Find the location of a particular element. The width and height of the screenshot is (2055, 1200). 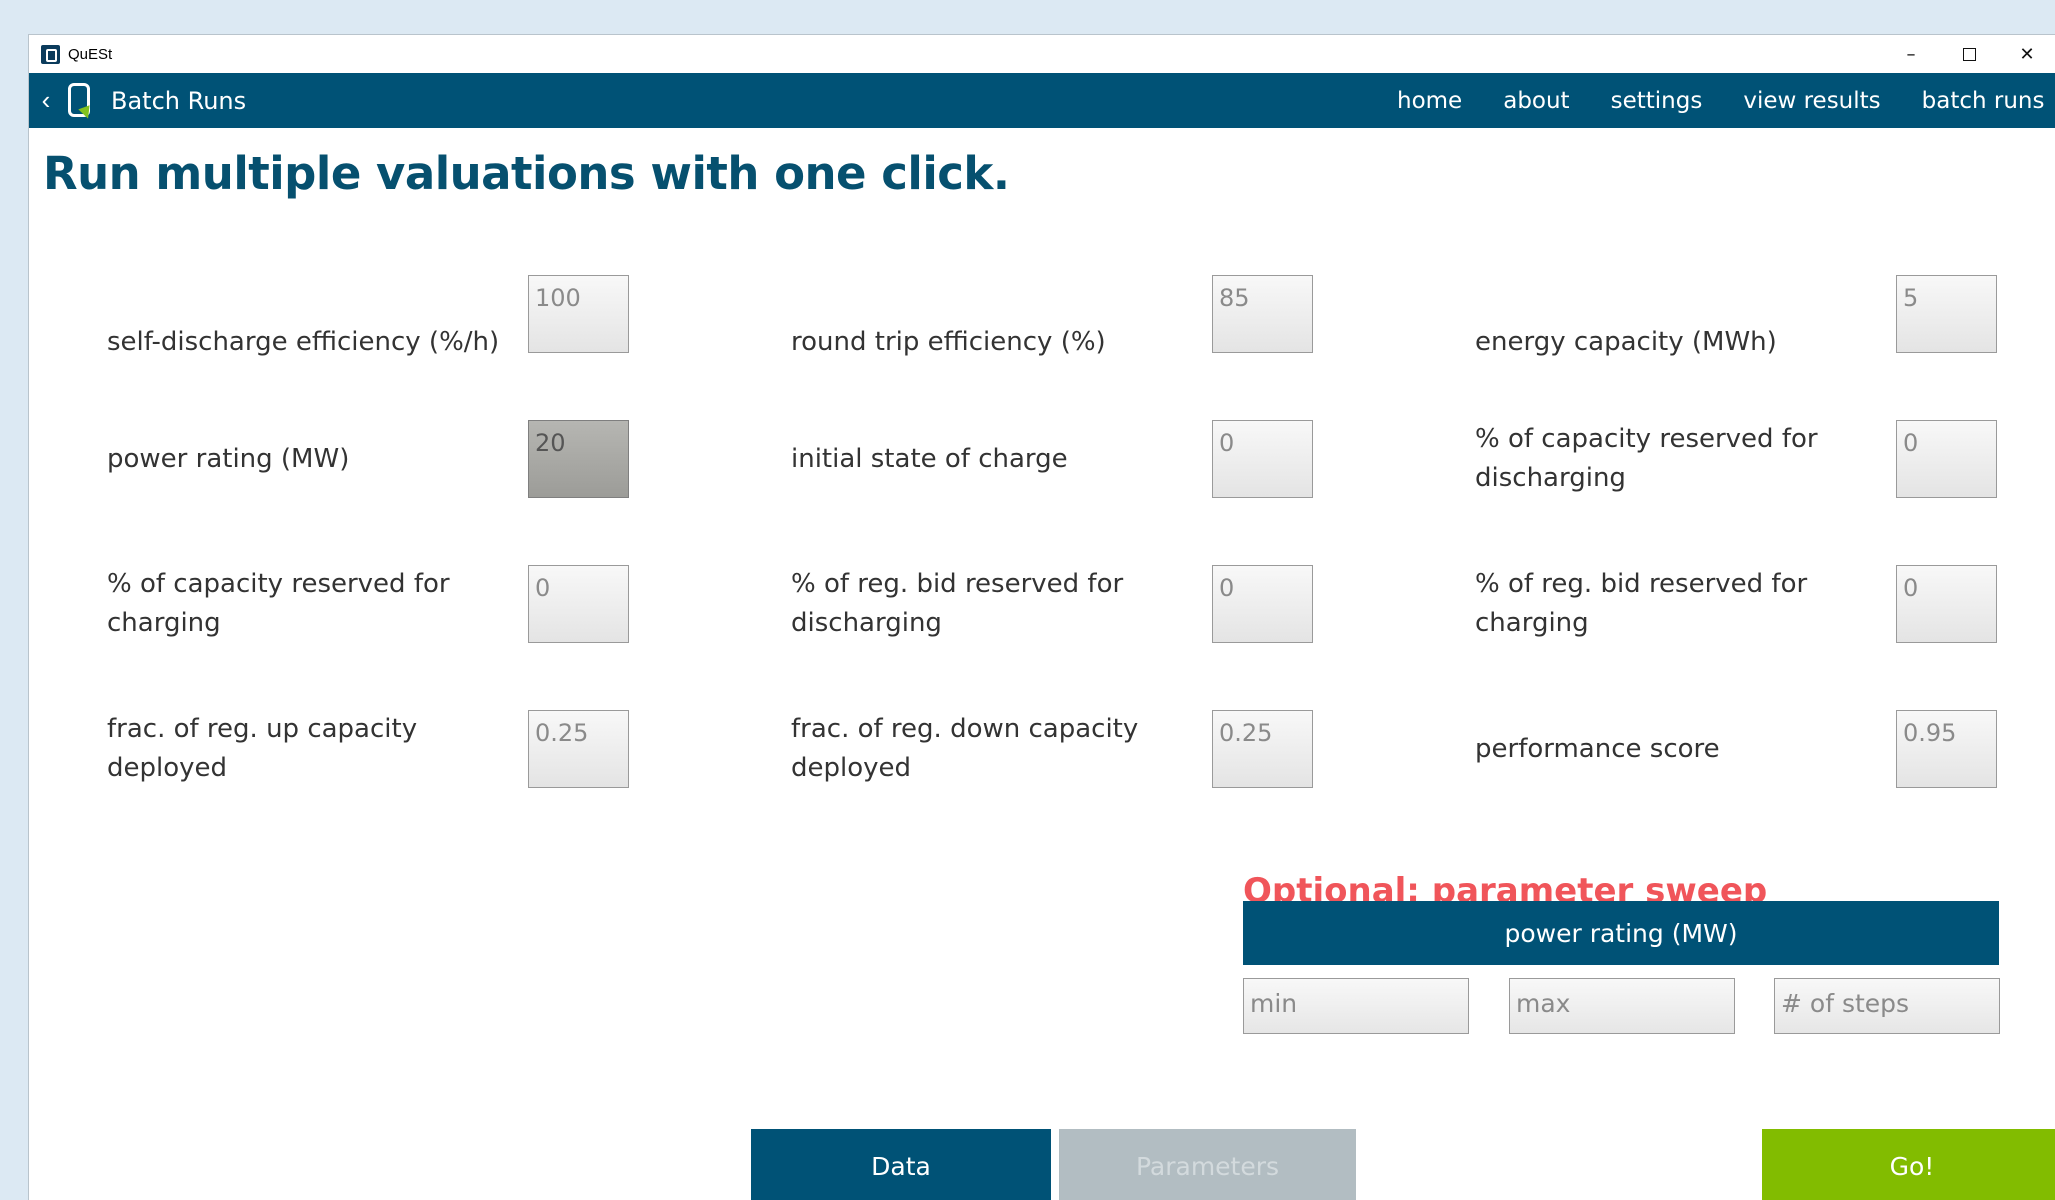

param-label: % of reg. bid reserved for charging is located at coordinates (1641, 603).